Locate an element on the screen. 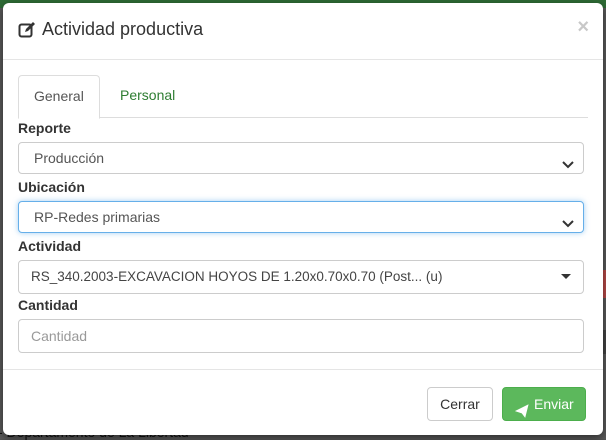 The height and width of the screenshot is (440, 606). caret-down-icon is located at coordinates (566, 276).